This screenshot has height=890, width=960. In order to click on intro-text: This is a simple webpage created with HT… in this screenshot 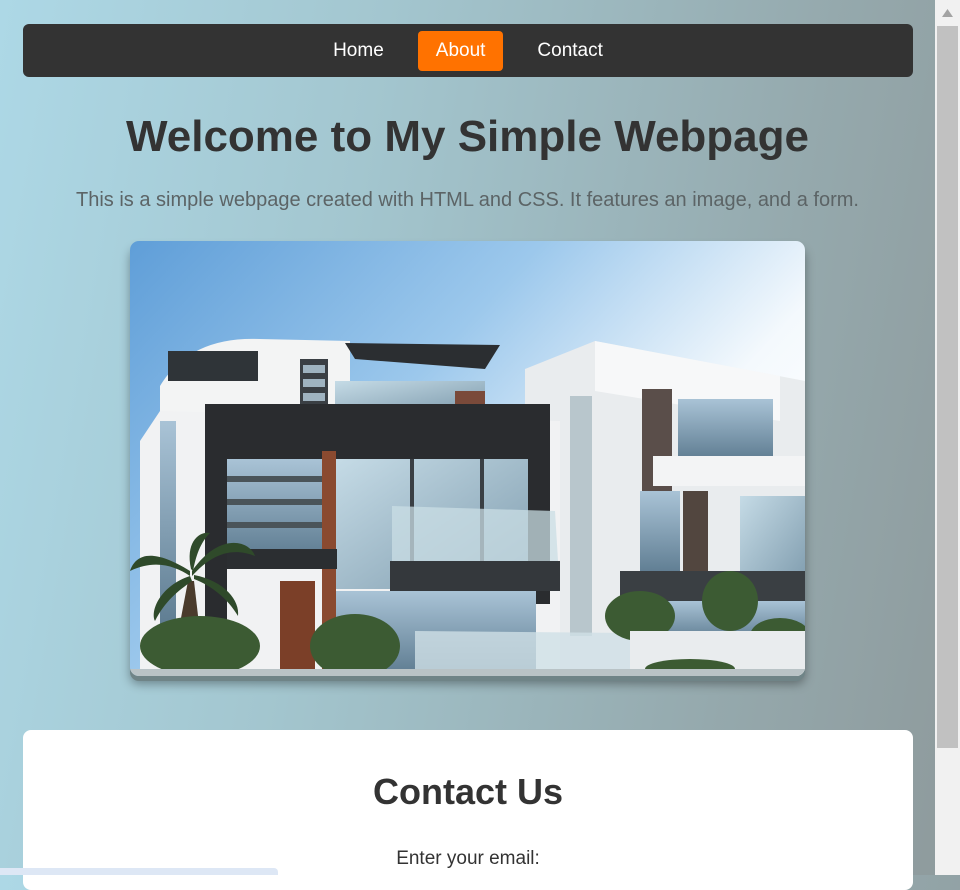, I will do `click(467, 200)`.